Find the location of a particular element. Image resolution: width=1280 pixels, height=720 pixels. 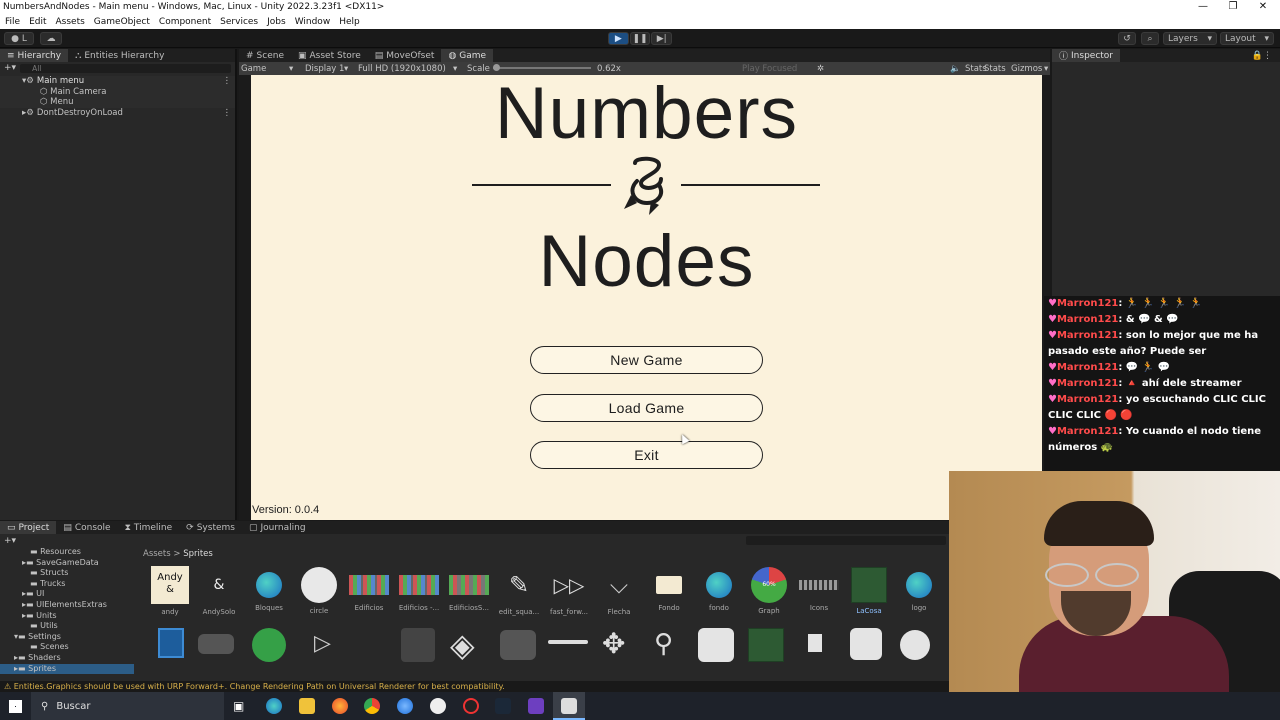

taskbar-search: ⚲ Buscar is located at coordinates (127, 706).